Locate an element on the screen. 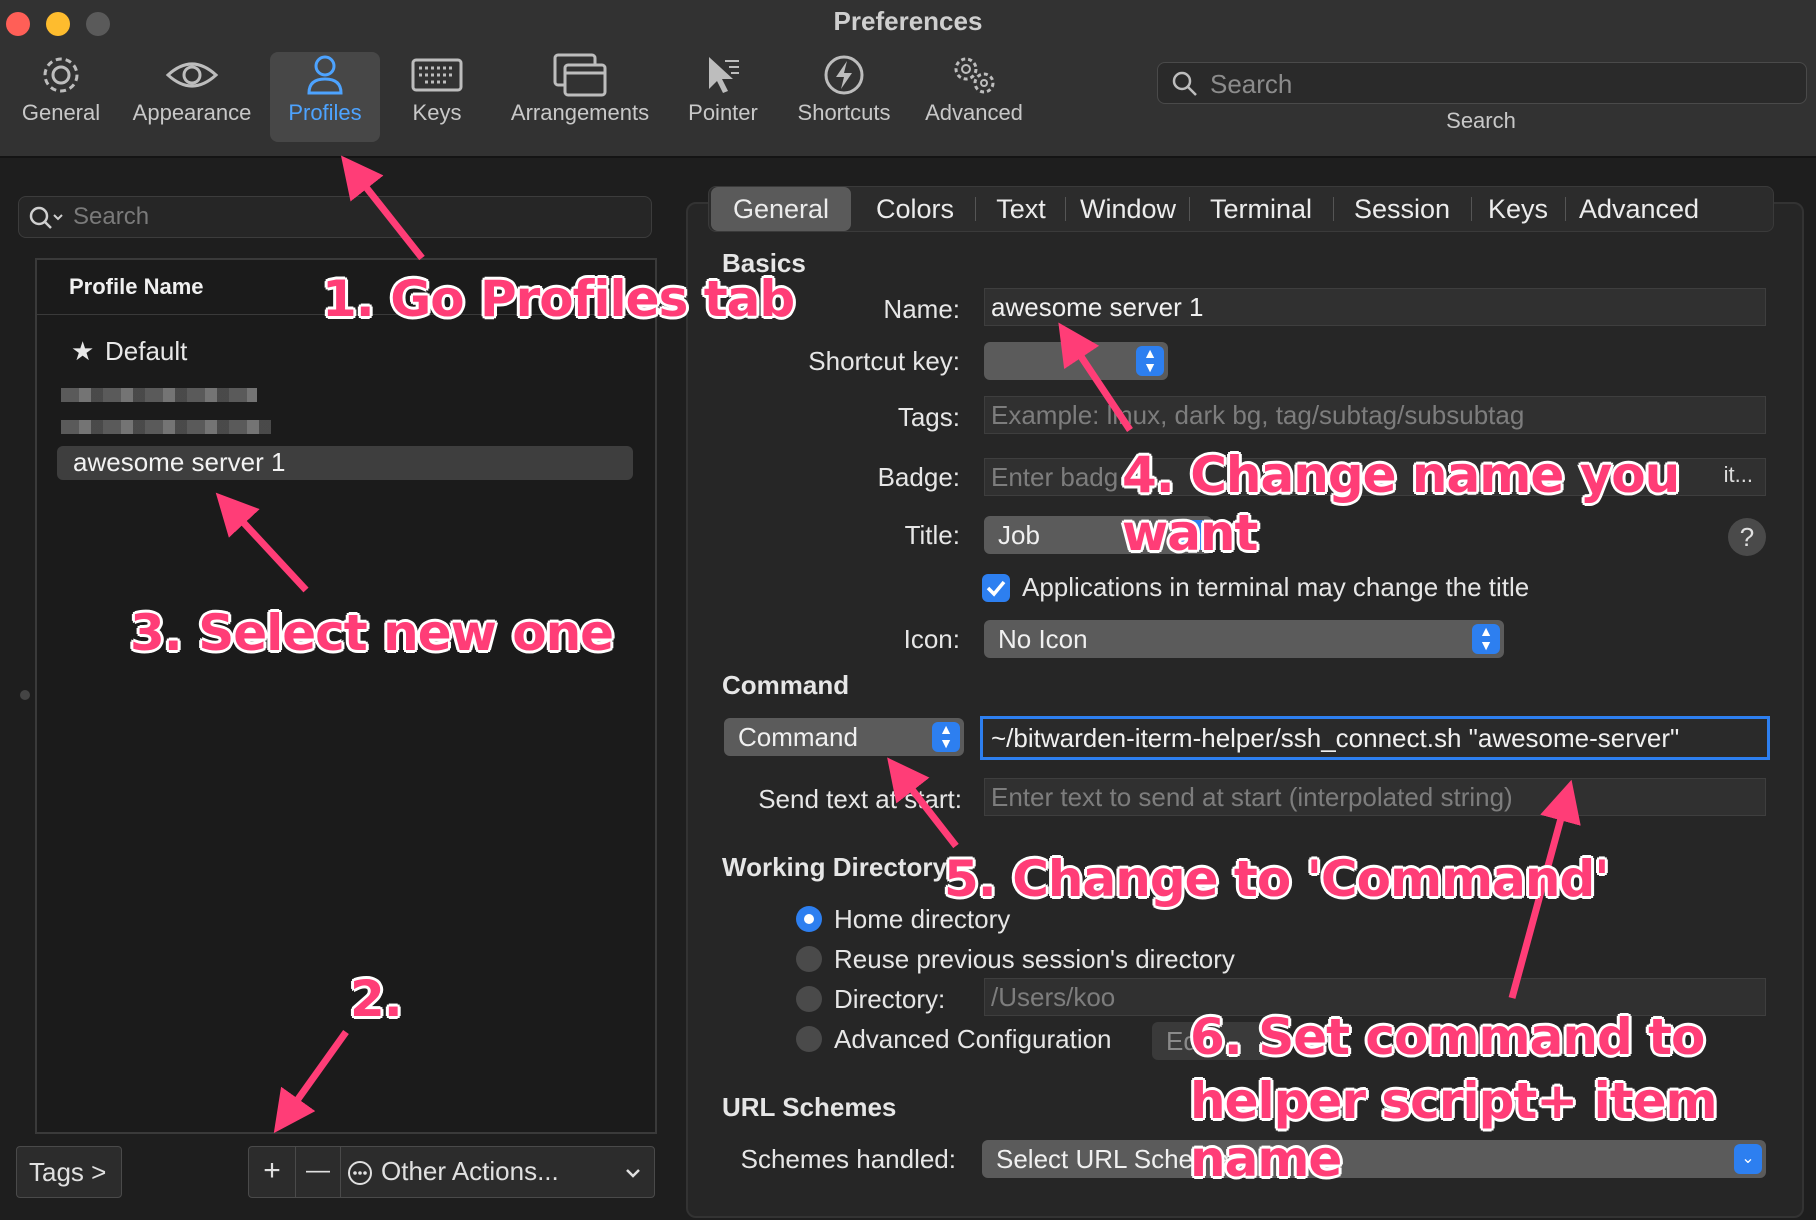 This screenshot has height=1220, width=1816. arrow-step2 is located at coordinates (311, 1081).